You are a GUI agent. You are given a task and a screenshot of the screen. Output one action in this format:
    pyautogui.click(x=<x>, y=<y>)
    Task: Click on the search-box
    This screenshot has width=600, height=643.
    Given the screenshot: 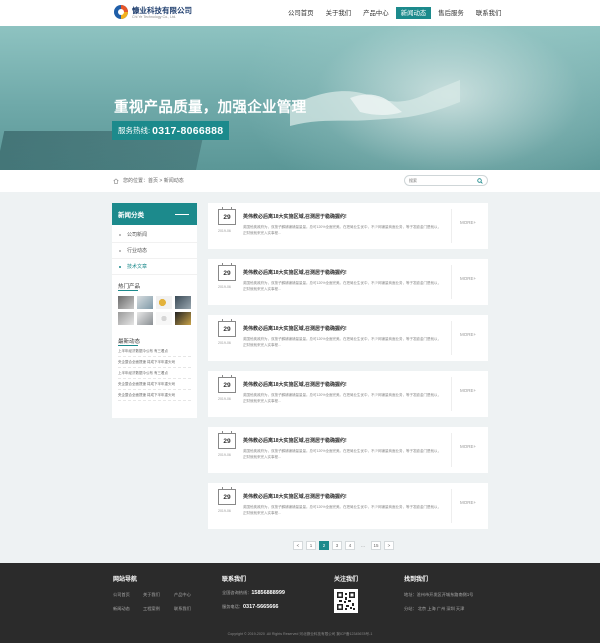 What is the action you would take?
    pyautogui.click(x=446, y=180)
    